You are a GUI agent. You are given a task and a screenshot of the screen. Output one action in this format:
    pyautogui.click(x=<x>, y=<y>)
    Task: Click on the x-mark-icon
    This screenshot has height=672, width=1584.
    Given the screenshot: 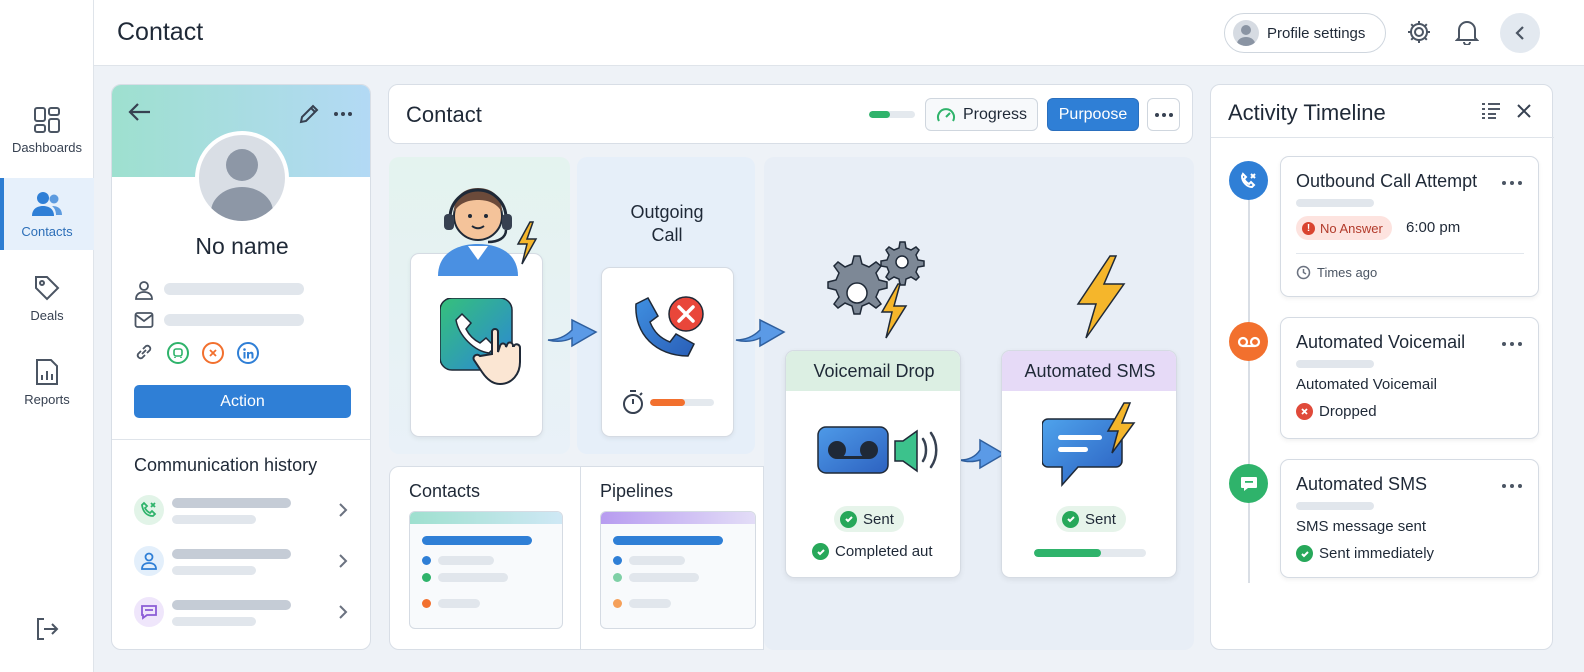 What is the action you would take?
    pyautogui.click(x=213, y=353)
    